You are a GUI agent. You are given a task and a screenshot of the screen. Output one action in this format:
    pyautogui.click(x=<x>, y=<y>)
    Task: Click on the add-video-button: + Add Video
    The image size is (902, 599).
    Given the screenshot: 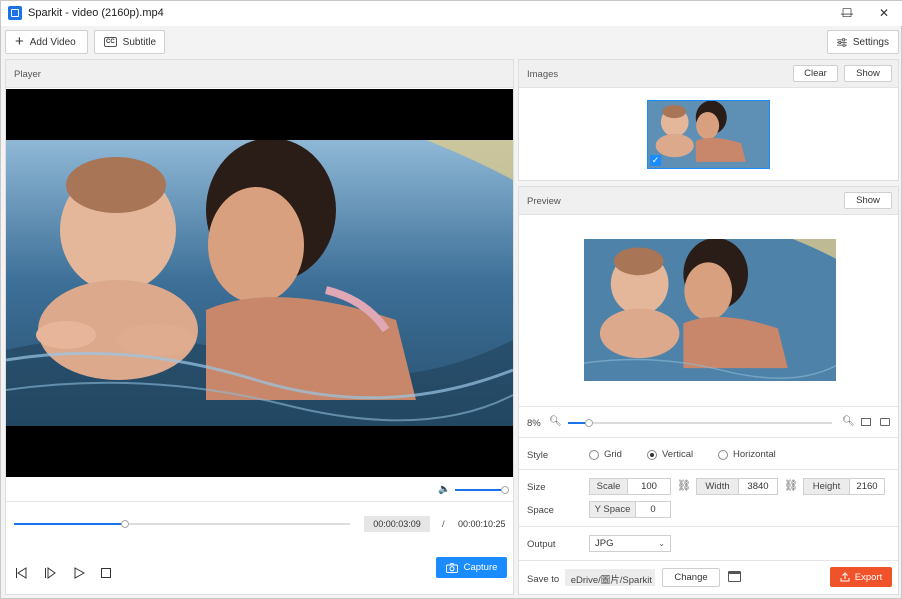 What is the action you would take?
    pyautogui.click(x=46, y=42)
    